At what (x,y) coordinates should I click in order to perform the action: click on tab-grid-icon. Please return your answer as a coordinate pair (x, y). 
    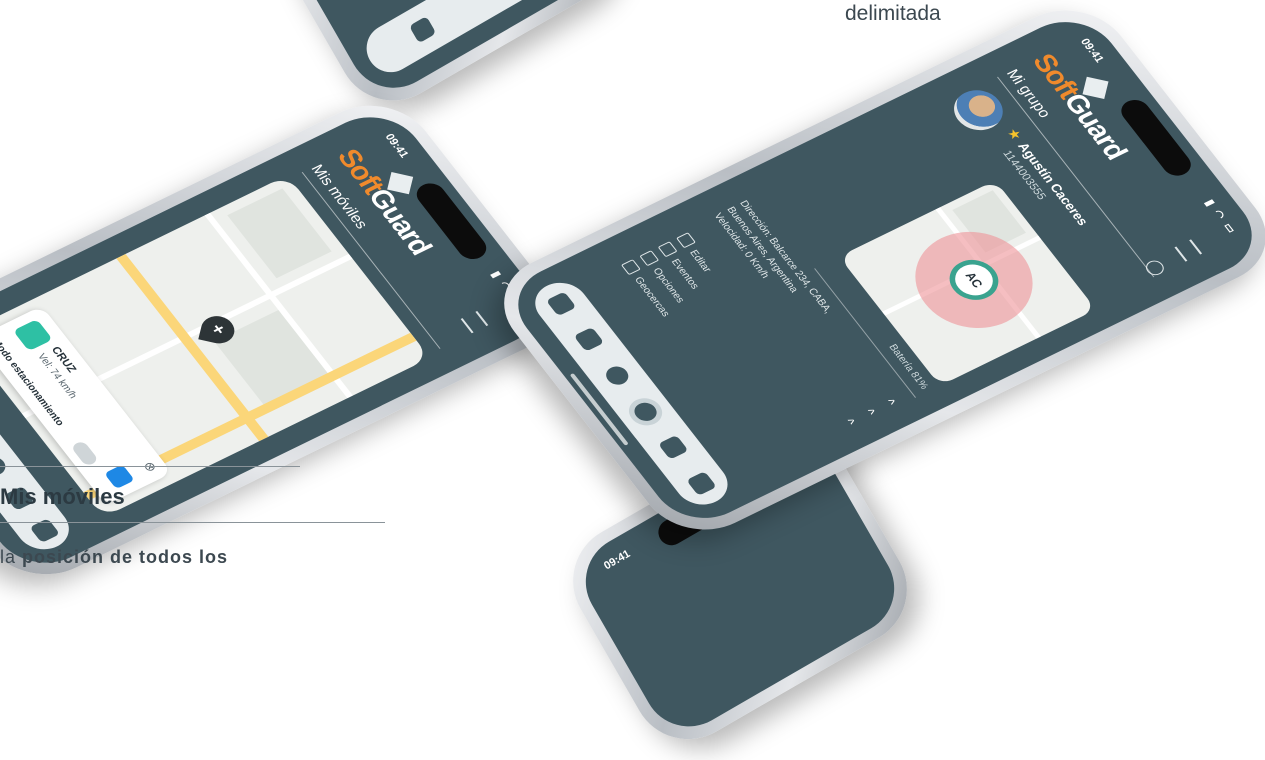
    Looking at the image, I should click on (589, 340).